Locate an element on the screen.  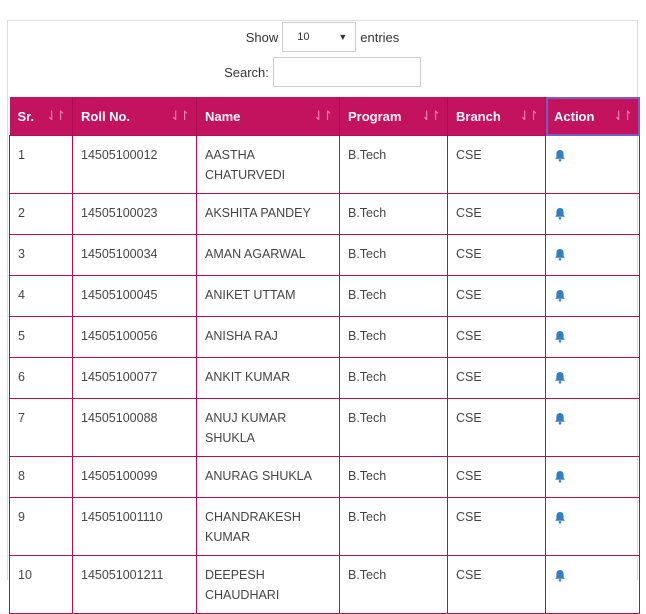
show-label: Show is located at coordinates (262, 37).